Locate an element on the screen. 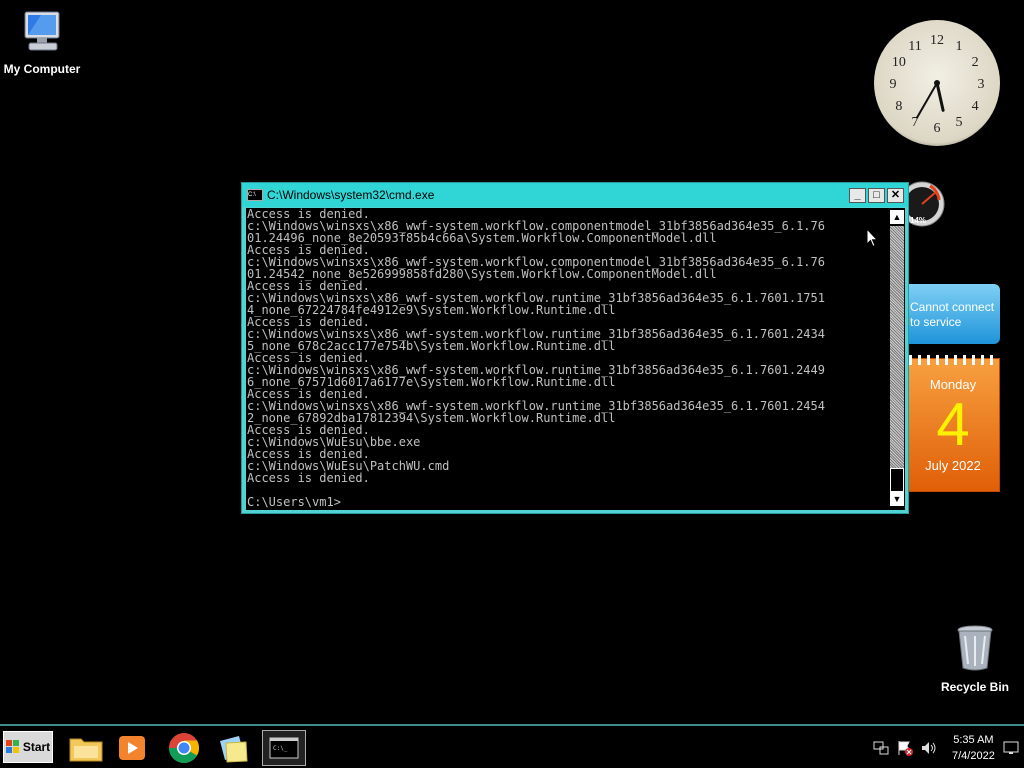  recycle-bin-shortcut: Recycle Bin is located at coordinates (975, 659).